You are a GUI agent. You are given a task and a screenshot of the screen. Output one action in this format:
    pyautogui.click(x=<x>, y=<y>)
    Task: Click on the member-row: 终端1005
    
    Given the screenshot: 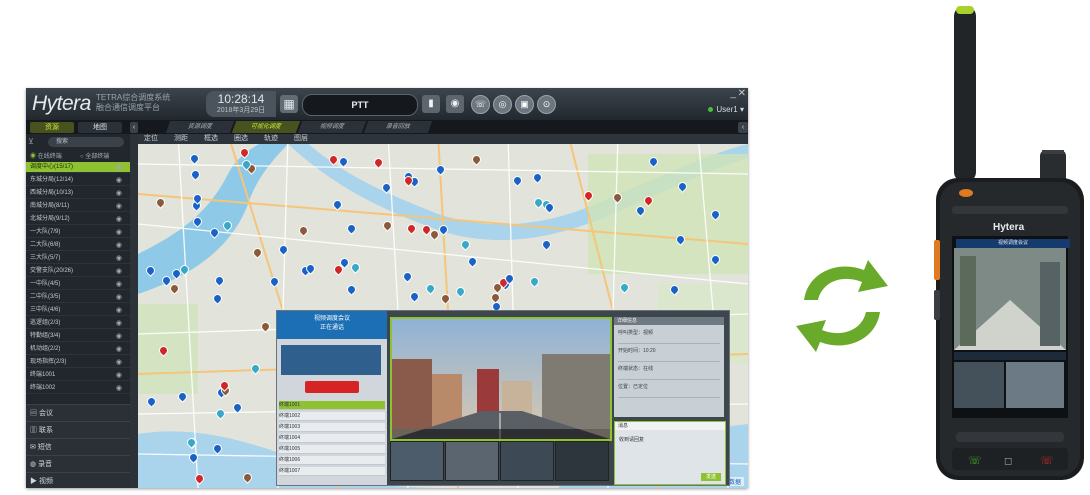 What is the action you would take?
    pyautogui.click(x=332, y=449)
    